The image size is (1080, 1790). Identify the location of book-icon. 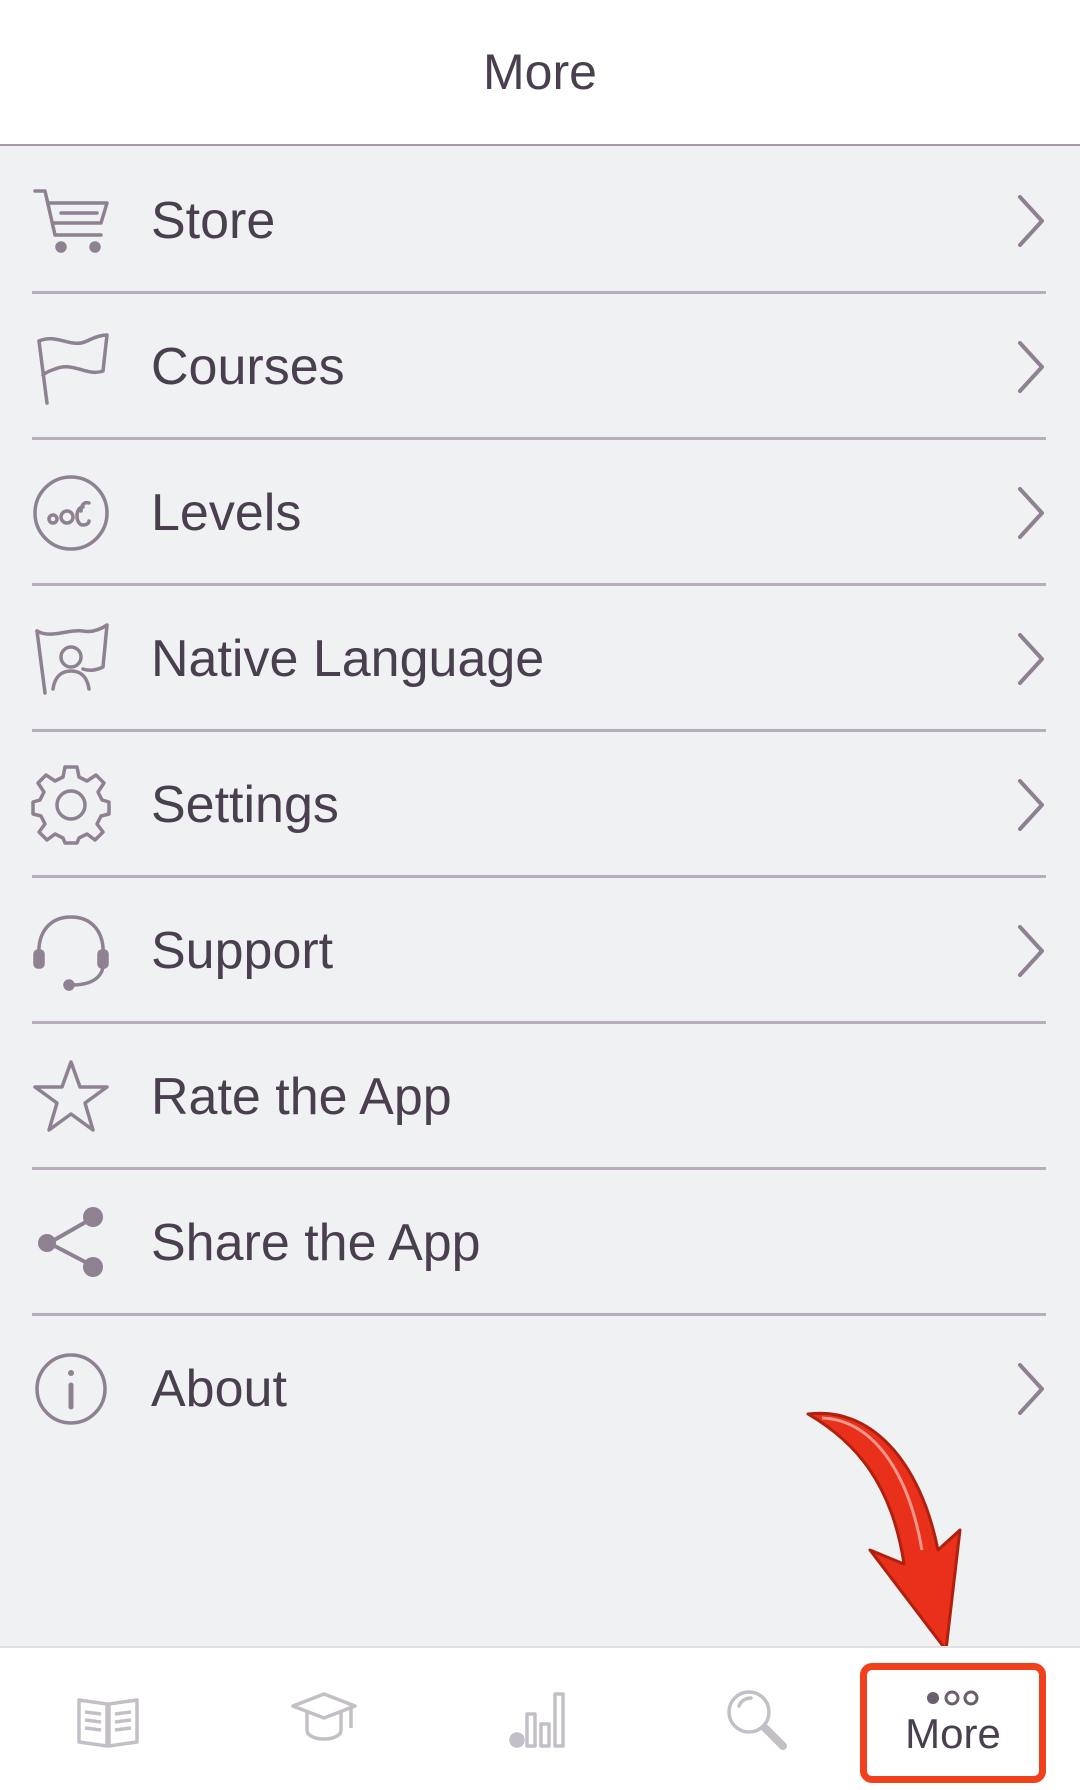
(108, 1723).